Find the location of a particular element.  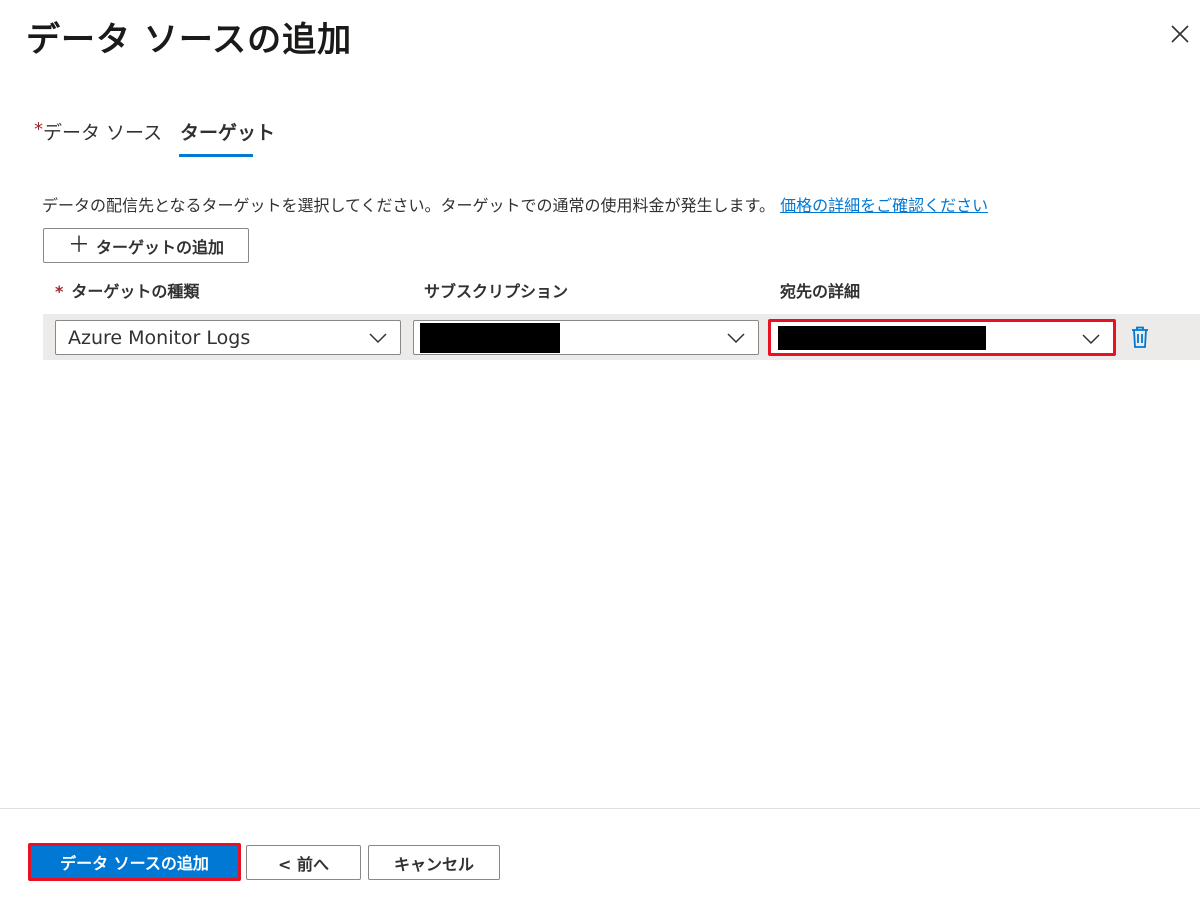

tab-data-source: *データ ソース is located at coordinates (98, 138).